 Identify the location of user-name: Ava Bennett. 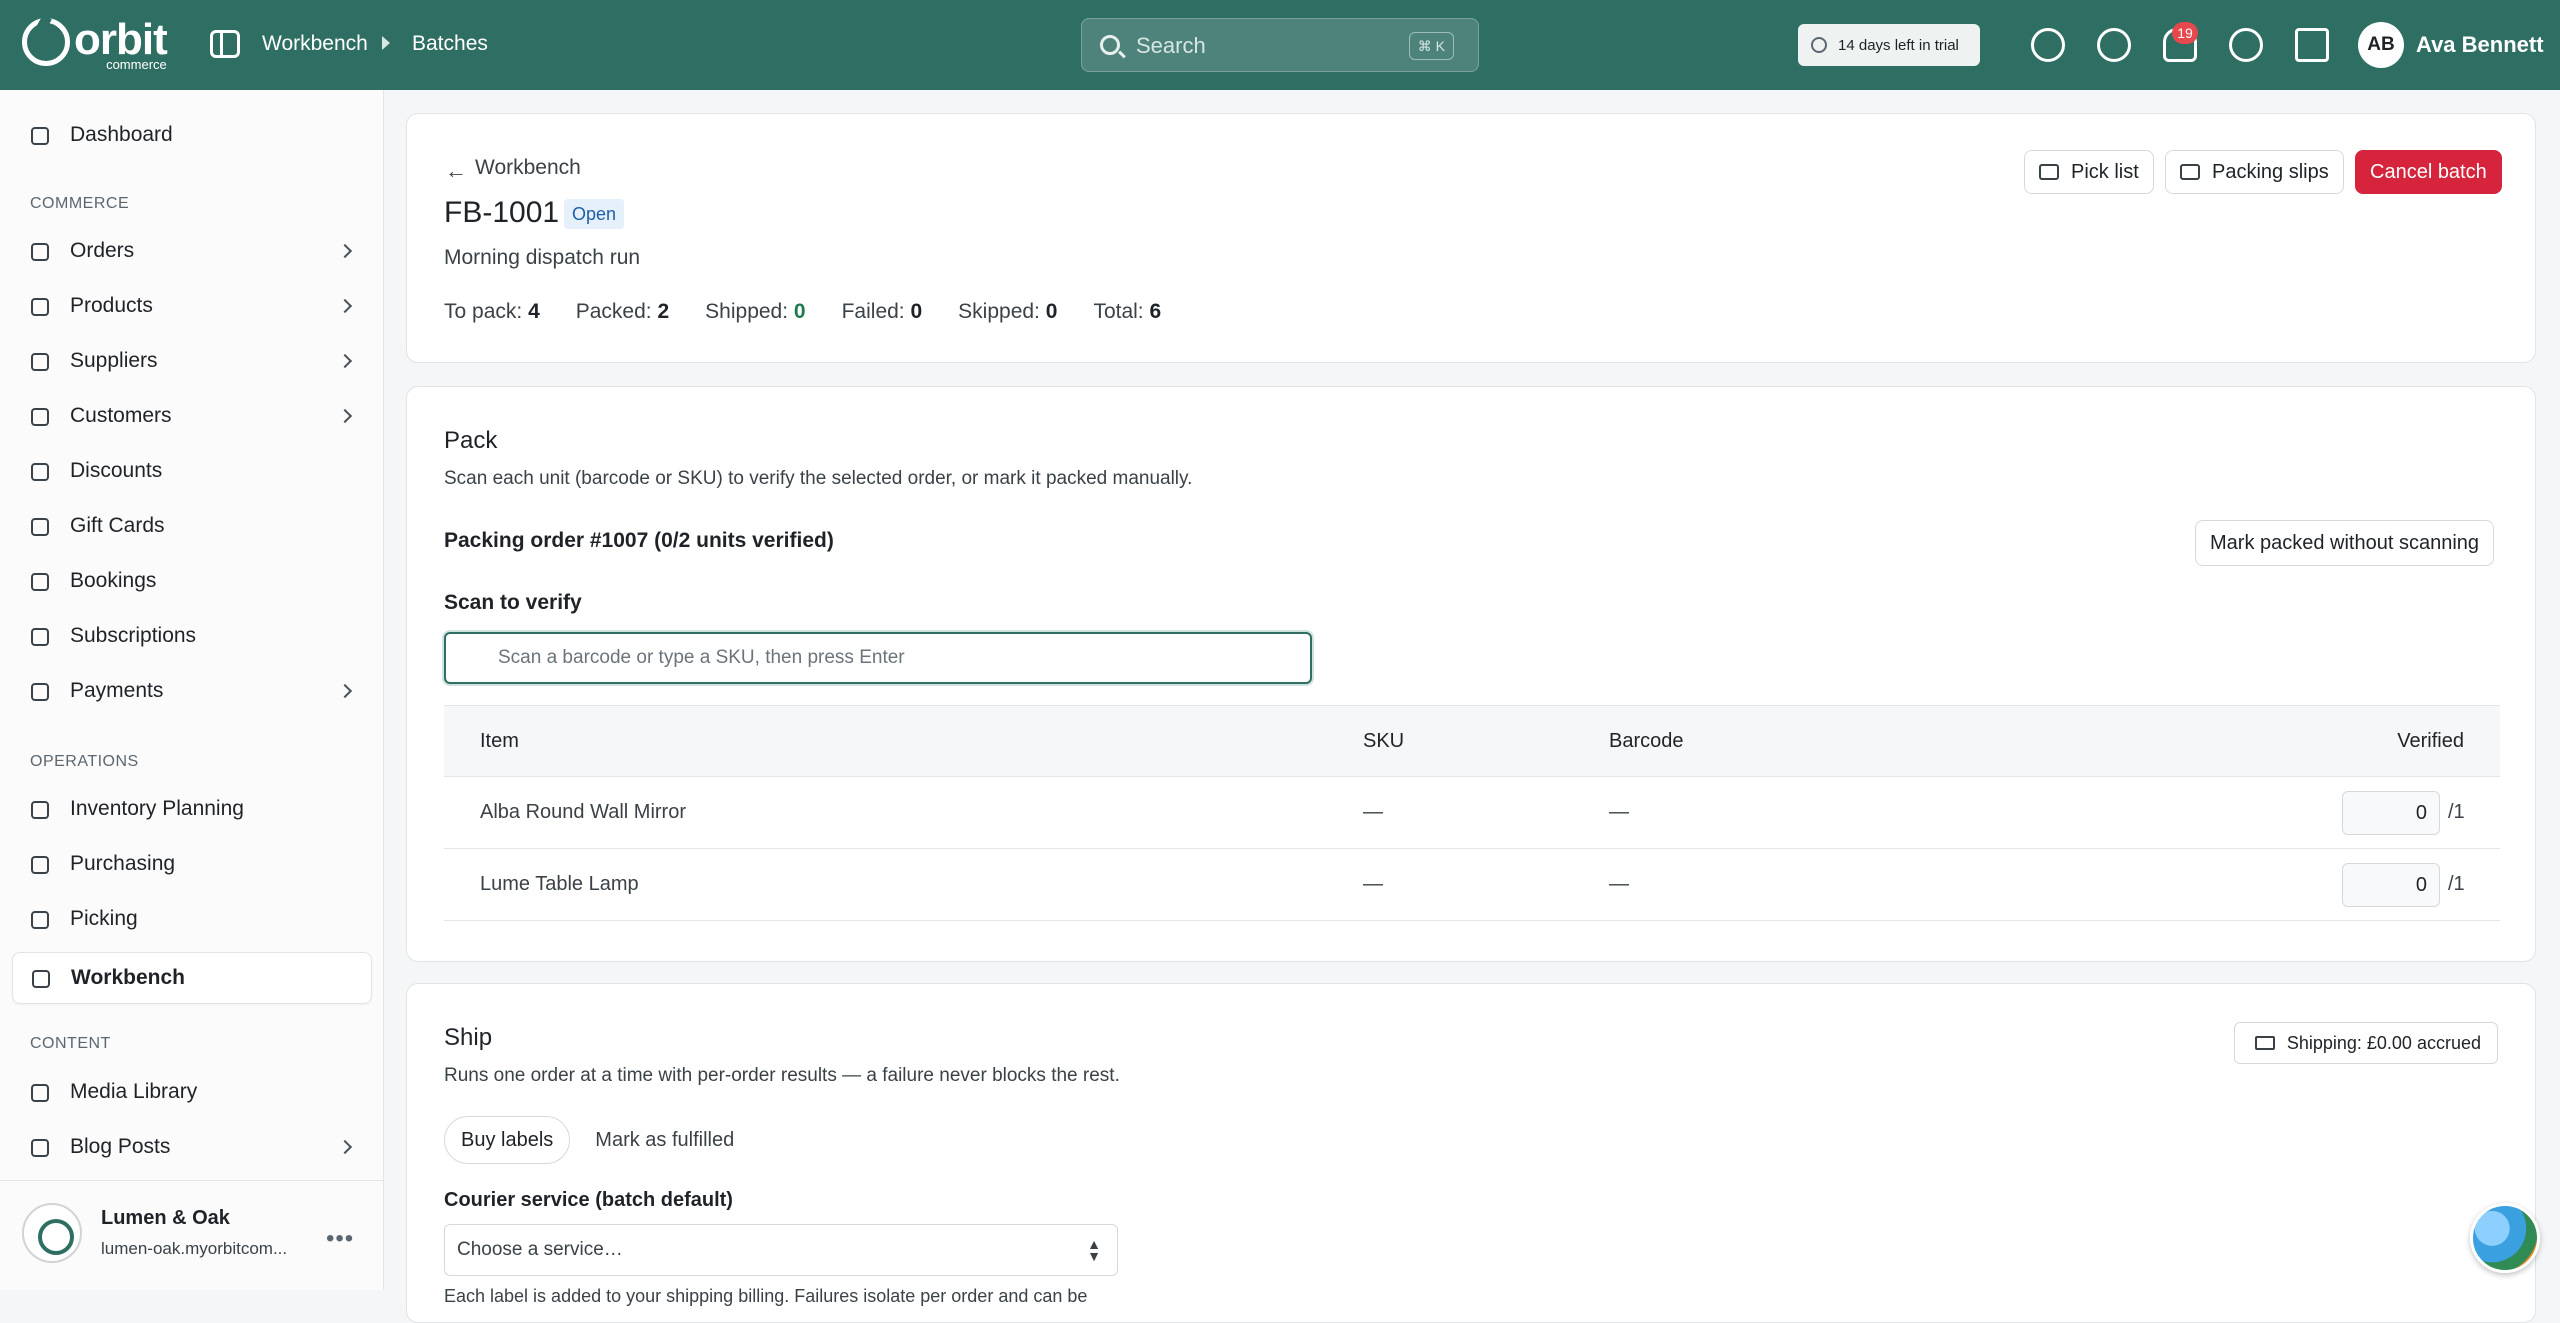
(2480, 45).